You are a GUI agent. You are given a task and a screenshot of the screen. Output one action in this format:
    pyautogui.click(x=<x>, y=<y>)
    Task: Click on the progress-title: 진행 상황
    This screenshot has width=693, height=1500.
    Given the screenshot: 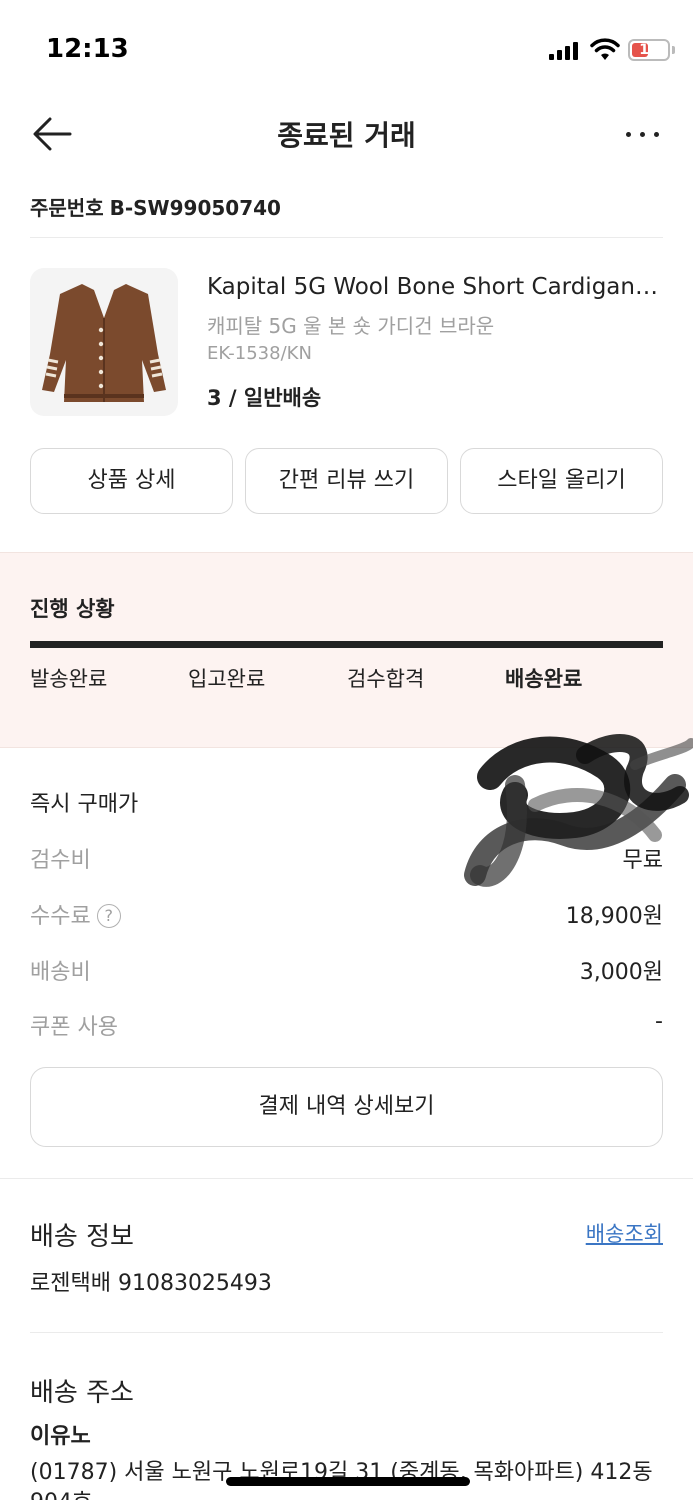 What is the action you would take?
    pyautogui.click(x=72, y=609)
    